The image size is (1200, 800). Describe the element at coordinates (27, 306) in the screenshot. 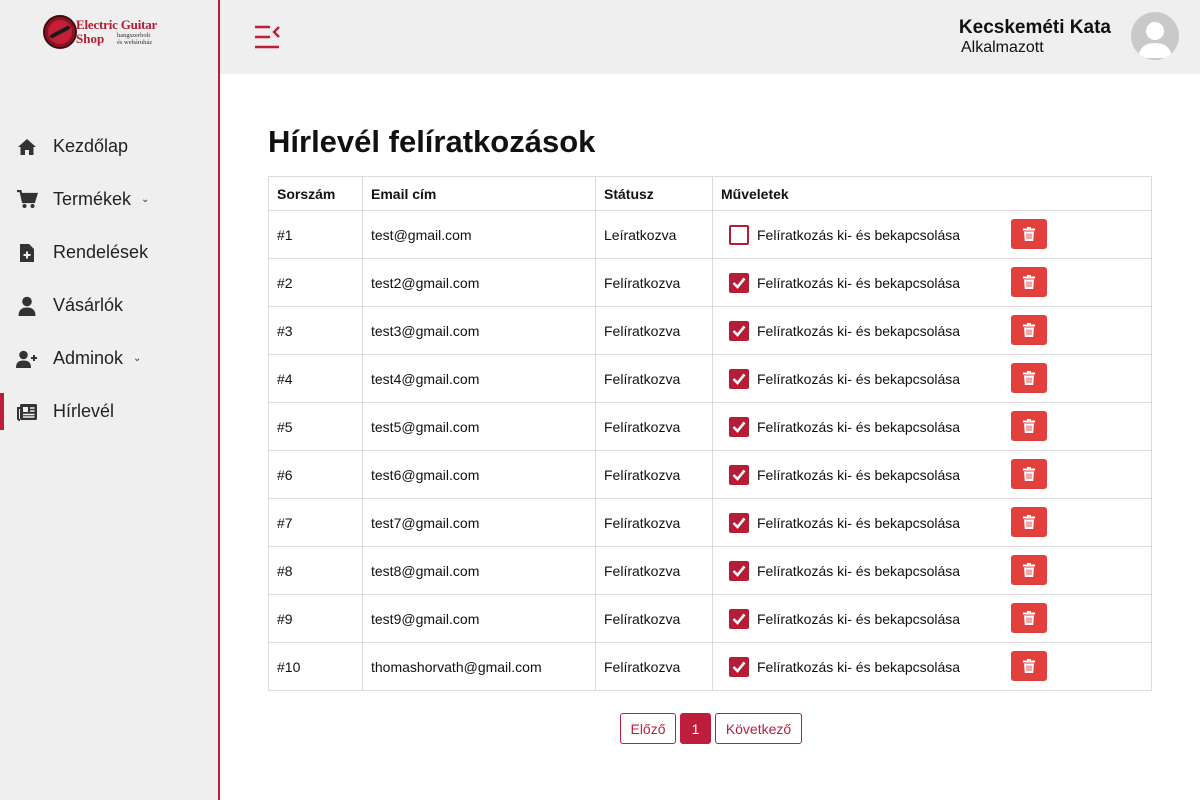

I see `user-icon` at that location.